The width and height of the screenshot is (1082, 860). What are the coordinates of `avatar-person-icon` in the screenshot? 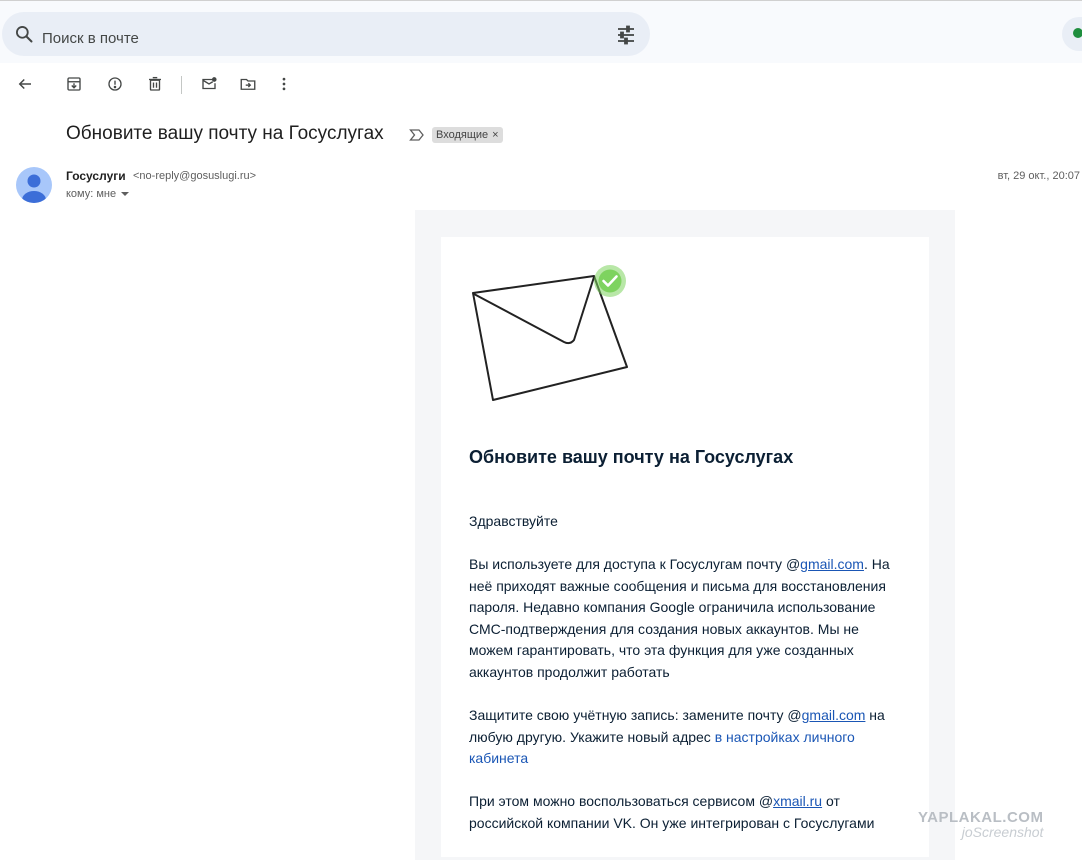 It's located at (34, 188).